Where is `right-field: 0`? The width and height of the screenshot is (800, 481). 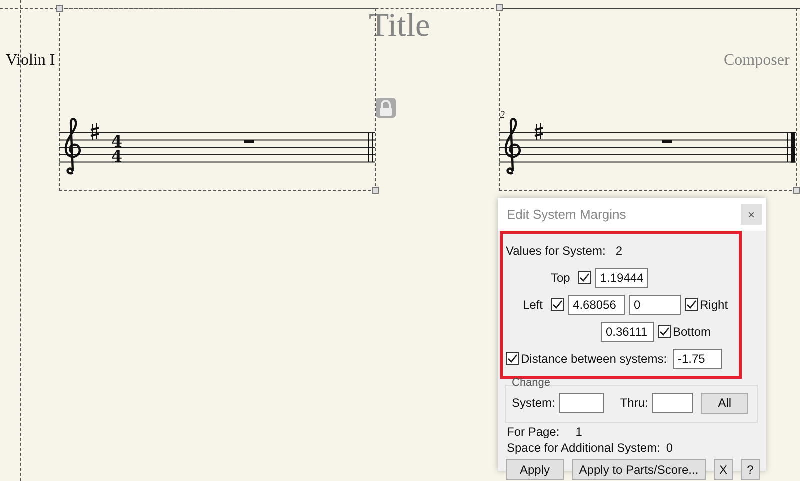
right-field: 0 is located at coordinates (655, 304).